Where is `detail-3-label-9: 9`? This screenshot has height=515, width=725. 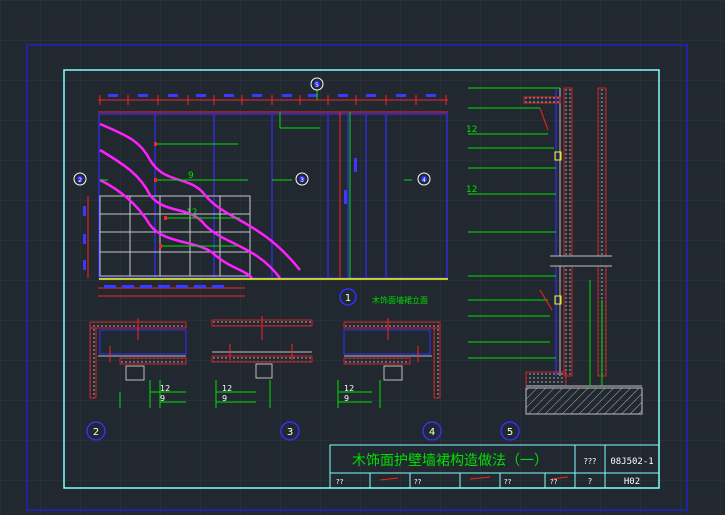
detail-3-label-9: 9 is located at coordinates (224, 398).